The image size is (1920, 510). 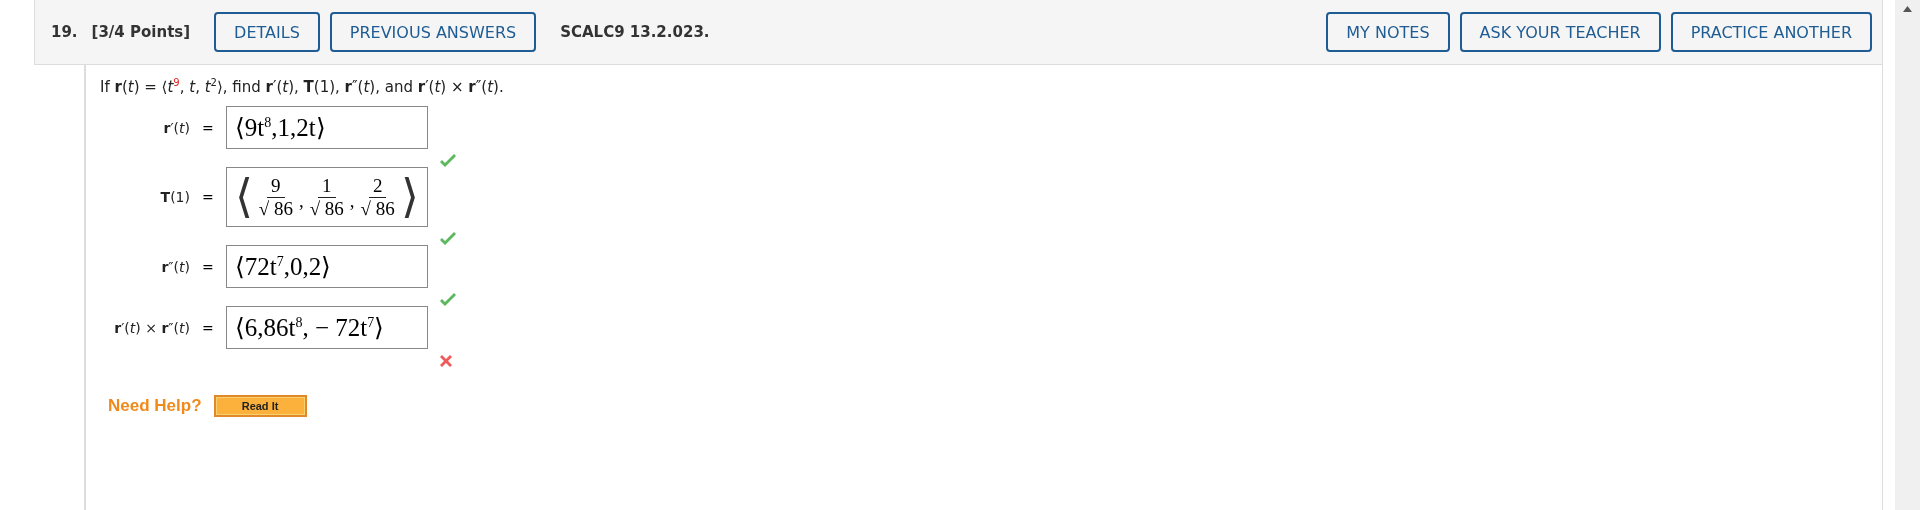 What do you see at coordinates (1907, 255) in the screenshot?
I see `scrollbar` at bounding box center [1907, 255].